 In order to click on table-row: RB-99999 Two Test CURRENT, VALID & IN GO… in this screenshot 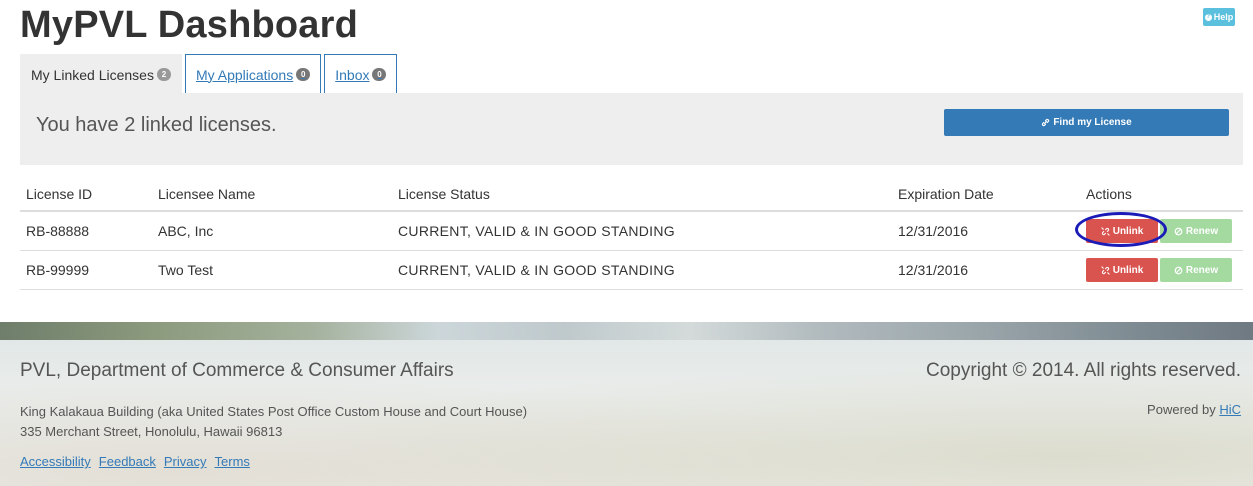, I will do `click(631, 270)`.